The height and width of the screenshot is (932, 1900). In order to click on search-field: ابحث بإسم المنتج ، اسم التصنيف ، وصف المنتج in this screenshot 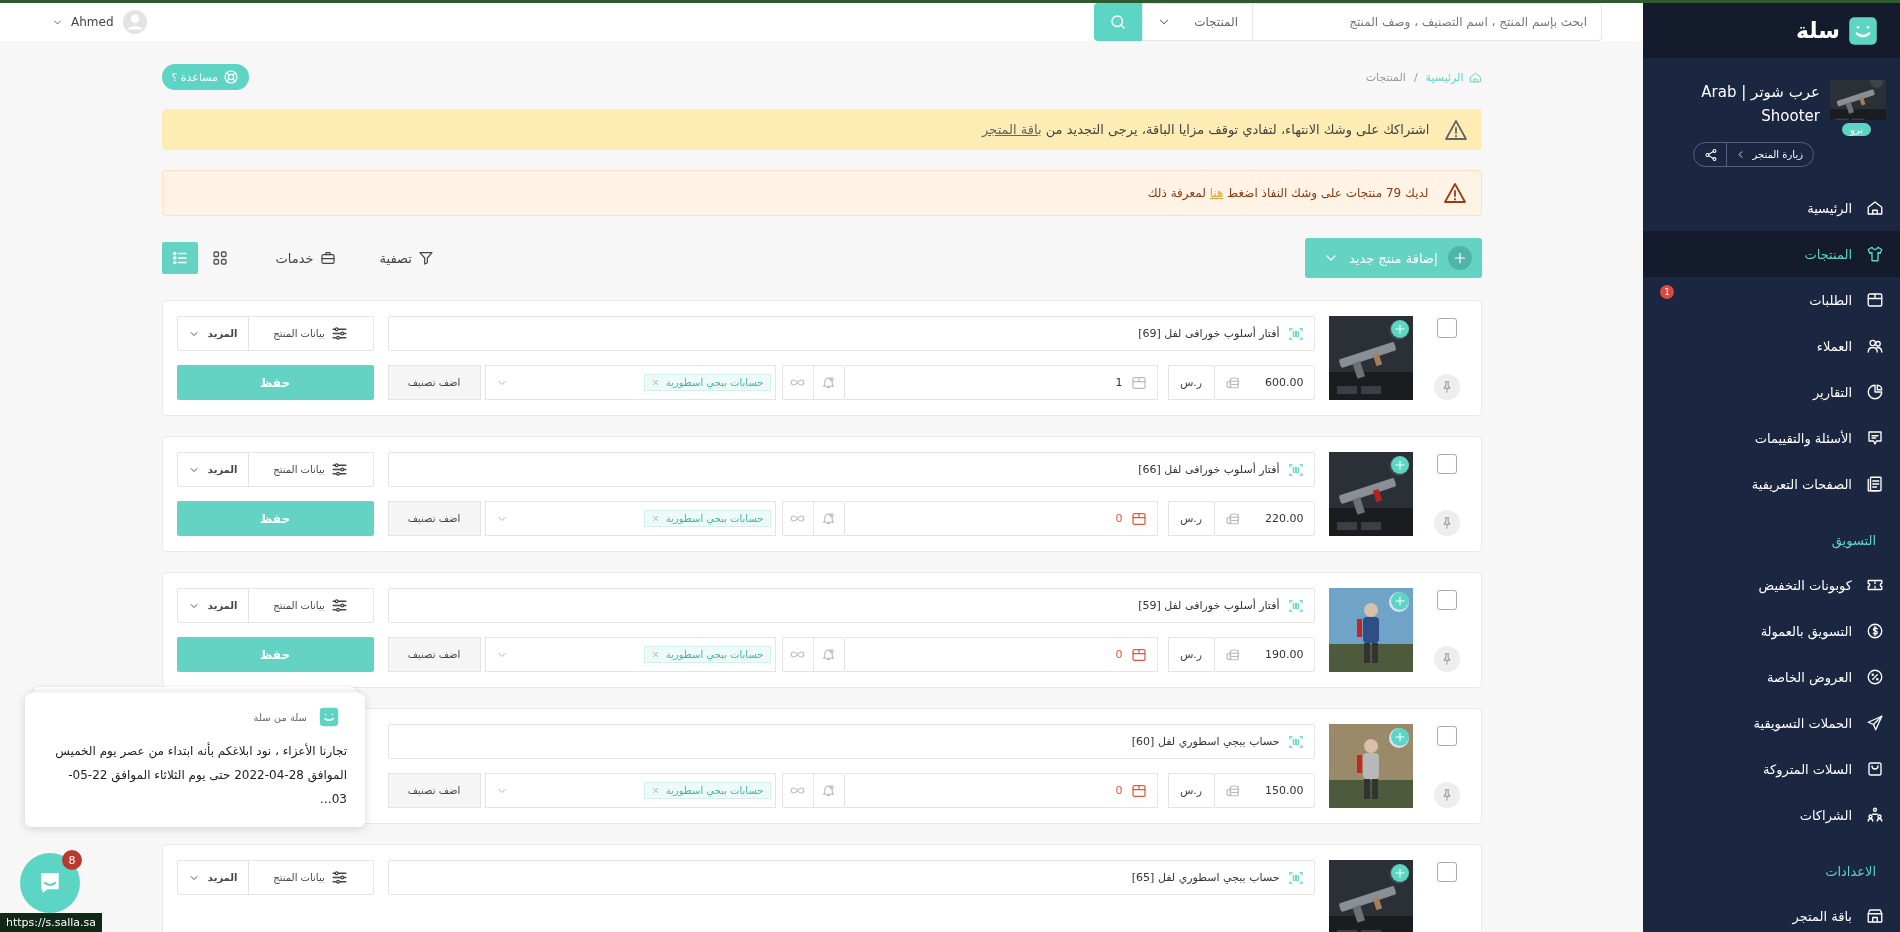, I will do `click(1427, 22)`.